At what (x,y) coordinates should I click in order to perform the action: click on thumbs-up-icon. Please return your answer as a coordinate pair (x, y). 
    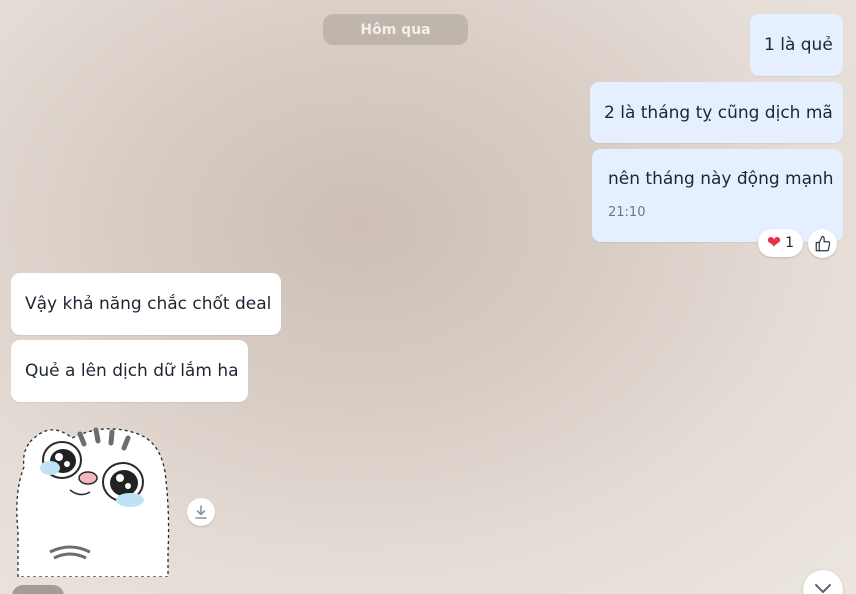
    Looking at the image, I should click on (822, 243).